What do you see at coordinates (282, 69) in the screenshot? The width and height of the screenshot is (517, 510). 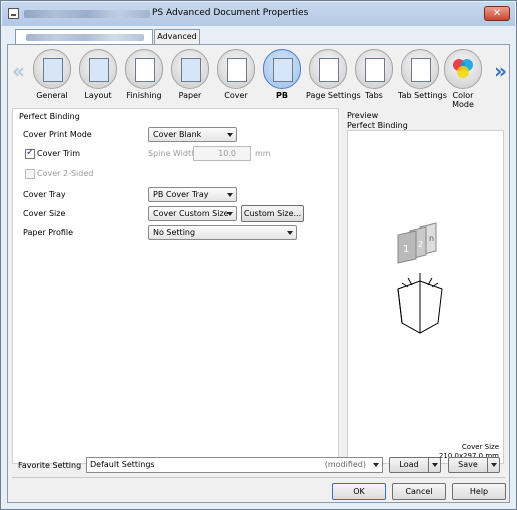 I see `perfect-binding-icon` at bounding box center [282, 69].